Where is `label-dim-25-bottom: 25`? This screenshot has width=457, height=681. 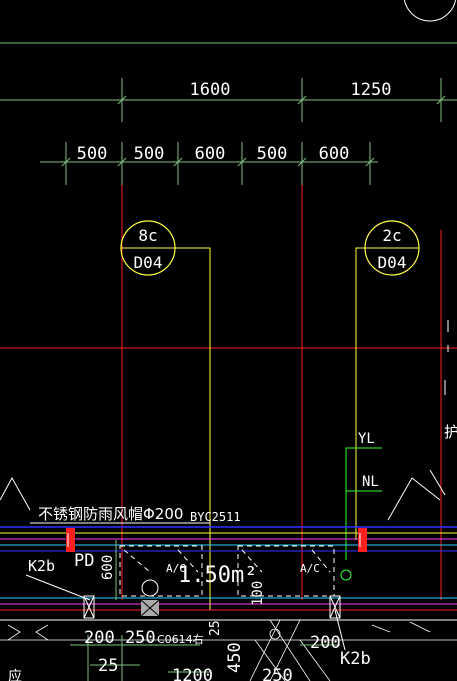
label-dim-25-bottom: 25 is located at coordinates (108, 666).